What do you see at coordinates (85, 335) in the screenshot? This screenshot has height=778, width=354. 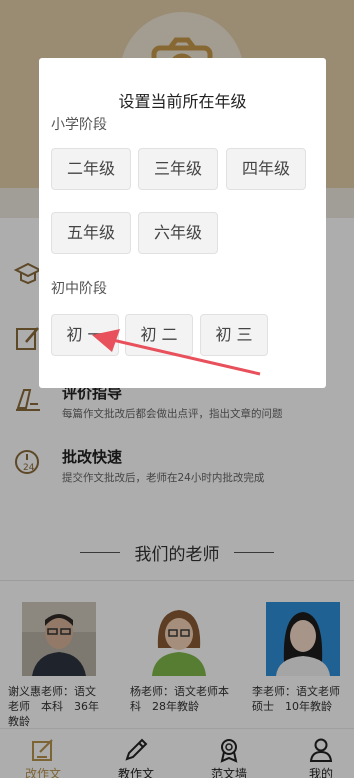 I see `grade-button-junior-1: 初 一` at bounding box center [85, 335].